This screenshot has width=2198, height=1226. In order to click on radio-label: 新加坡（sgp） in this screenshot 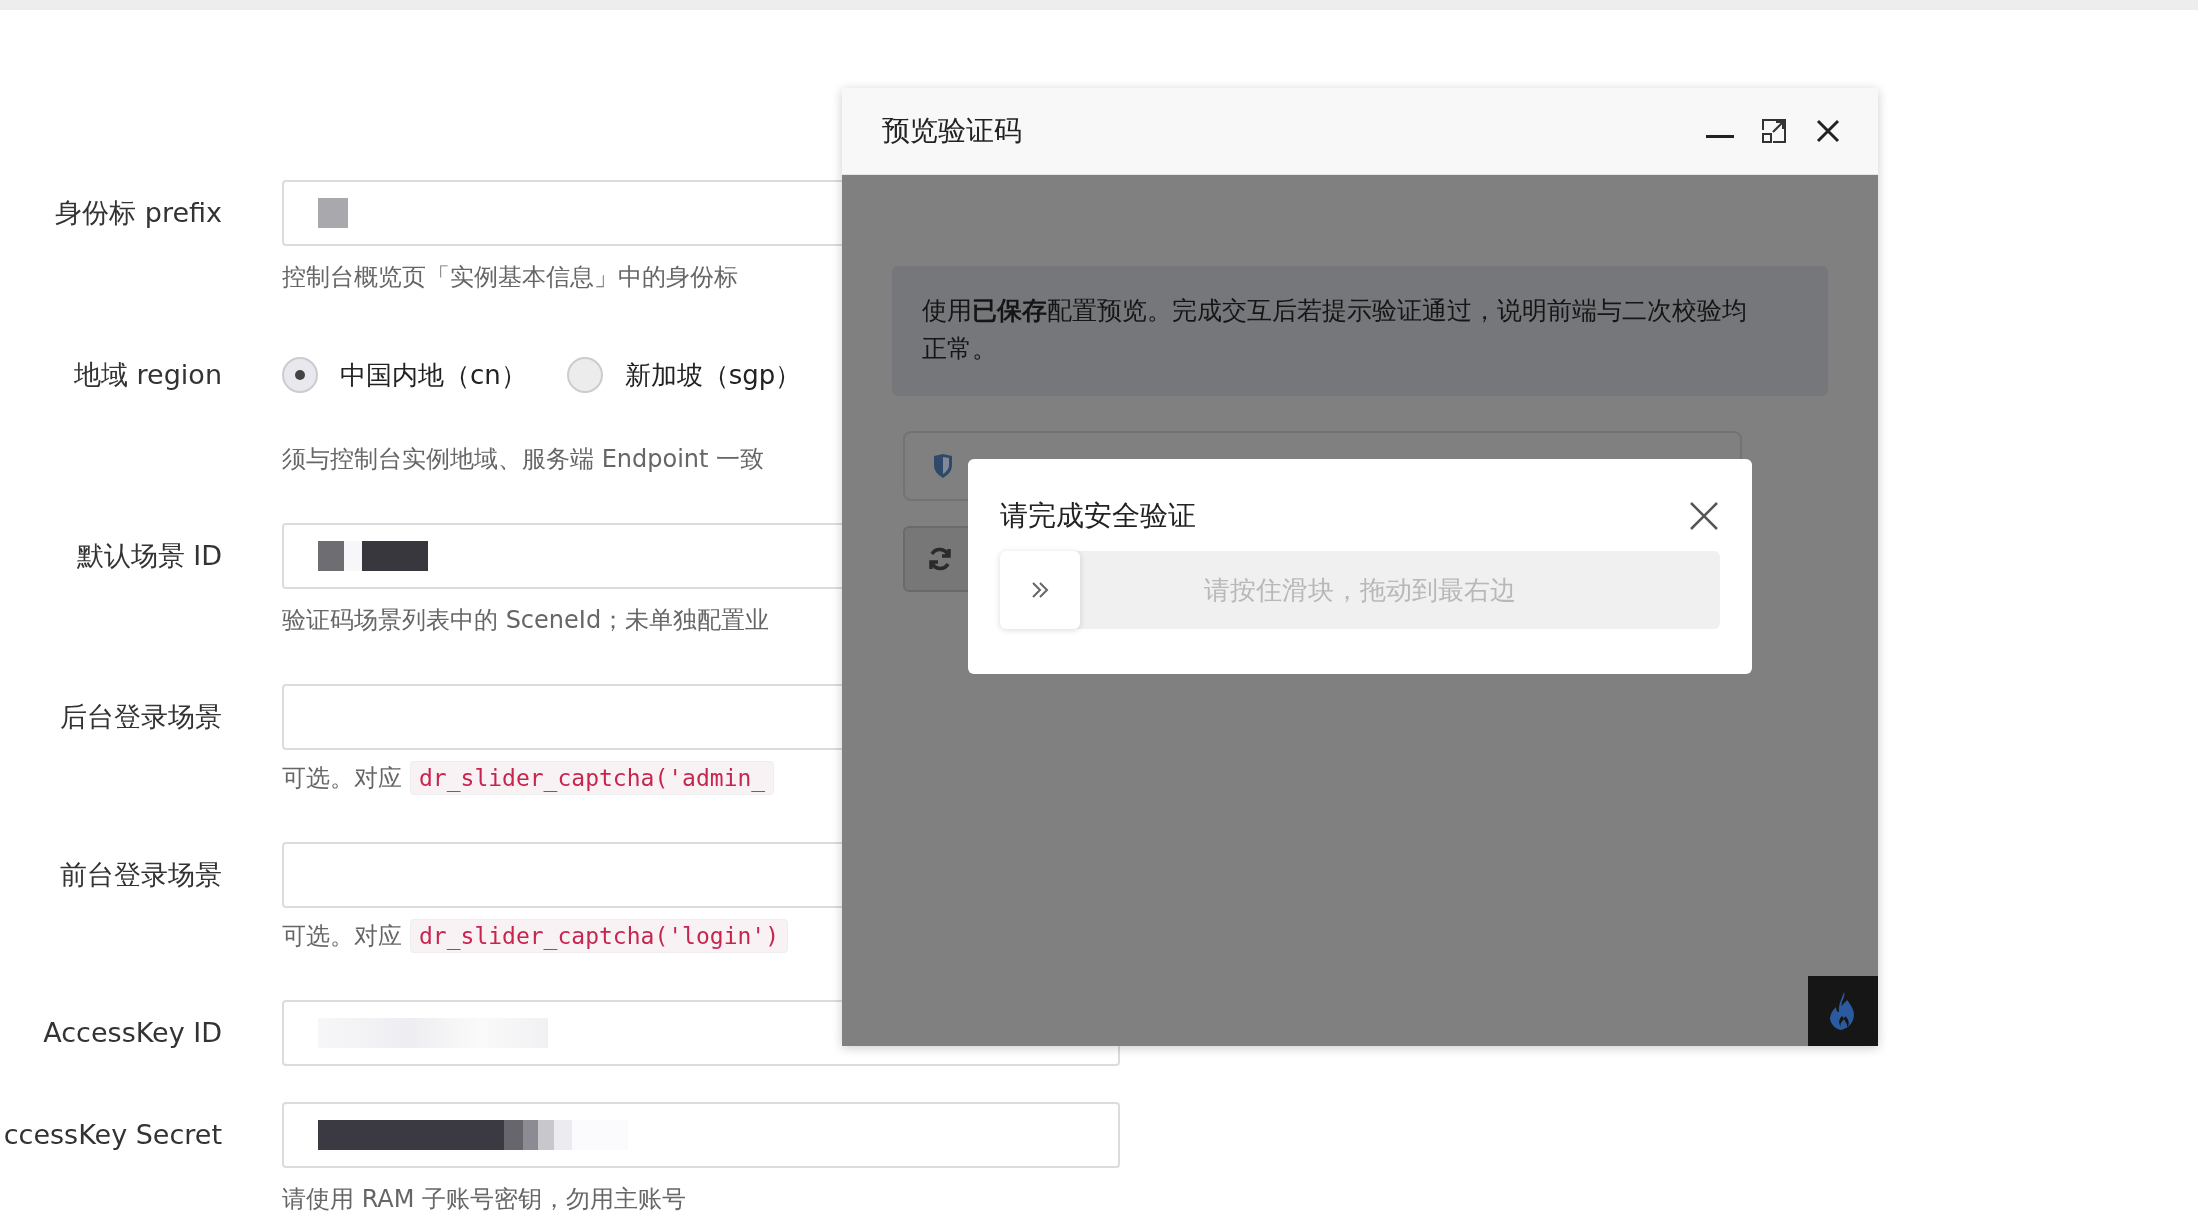, I will do `click(713, 375)`.